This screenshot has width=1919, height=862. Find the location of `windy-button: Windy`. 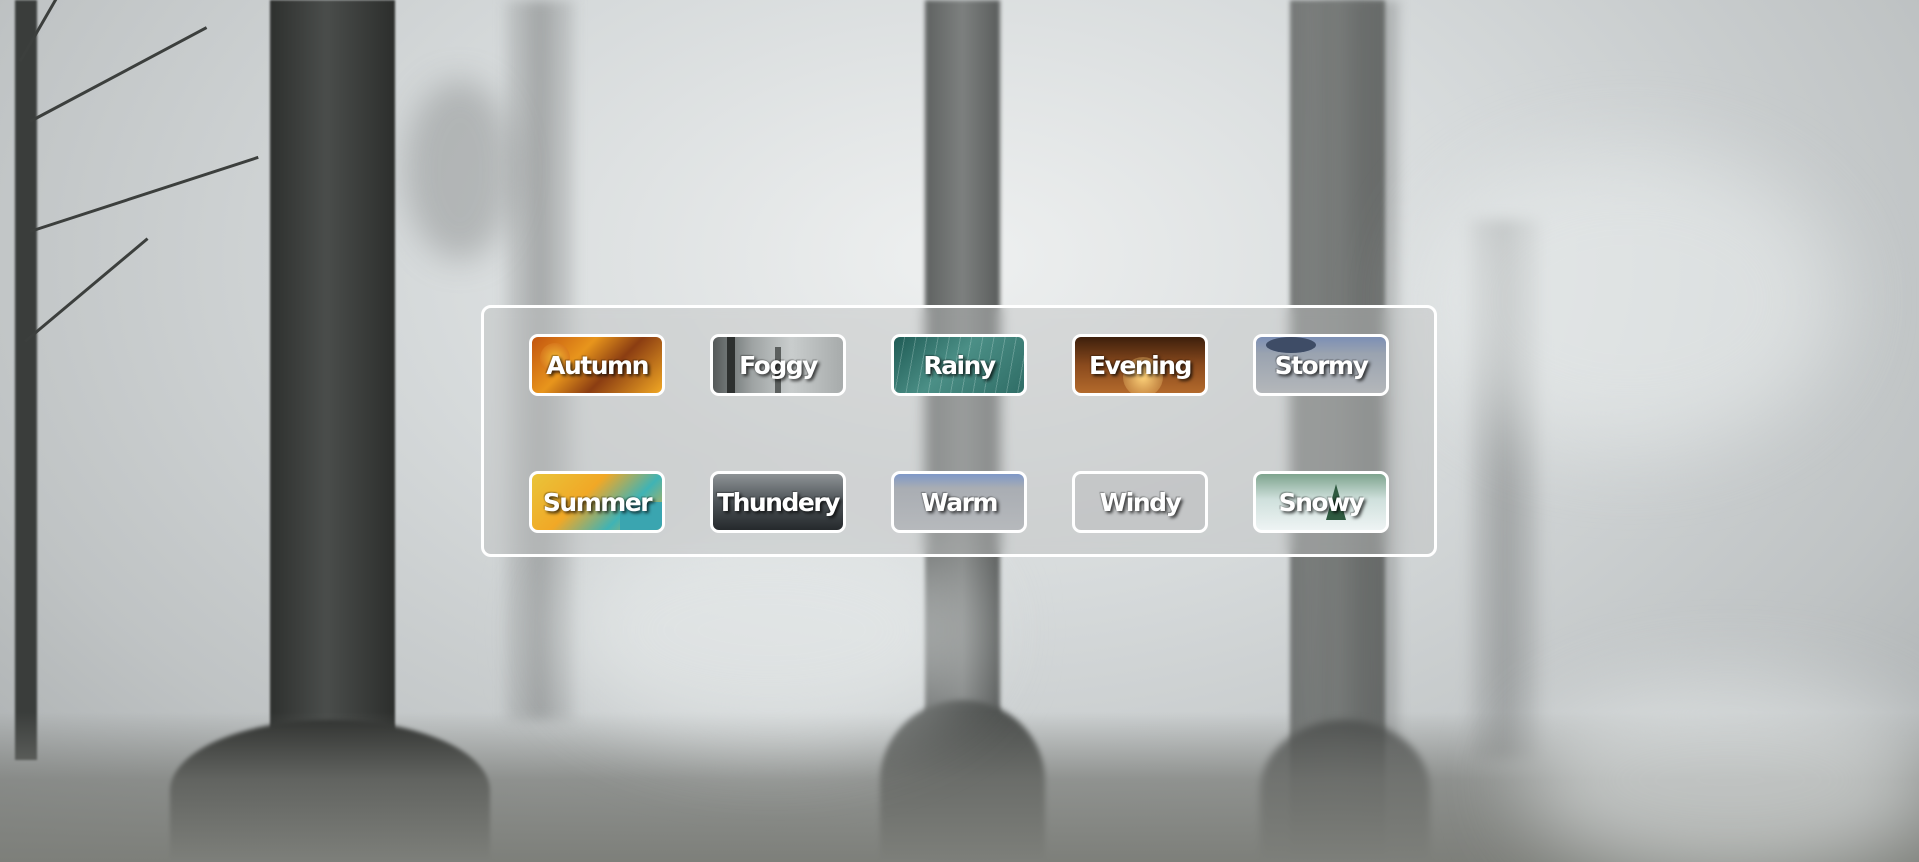

windy-button: Windy is located at coordinates (1140, 502).